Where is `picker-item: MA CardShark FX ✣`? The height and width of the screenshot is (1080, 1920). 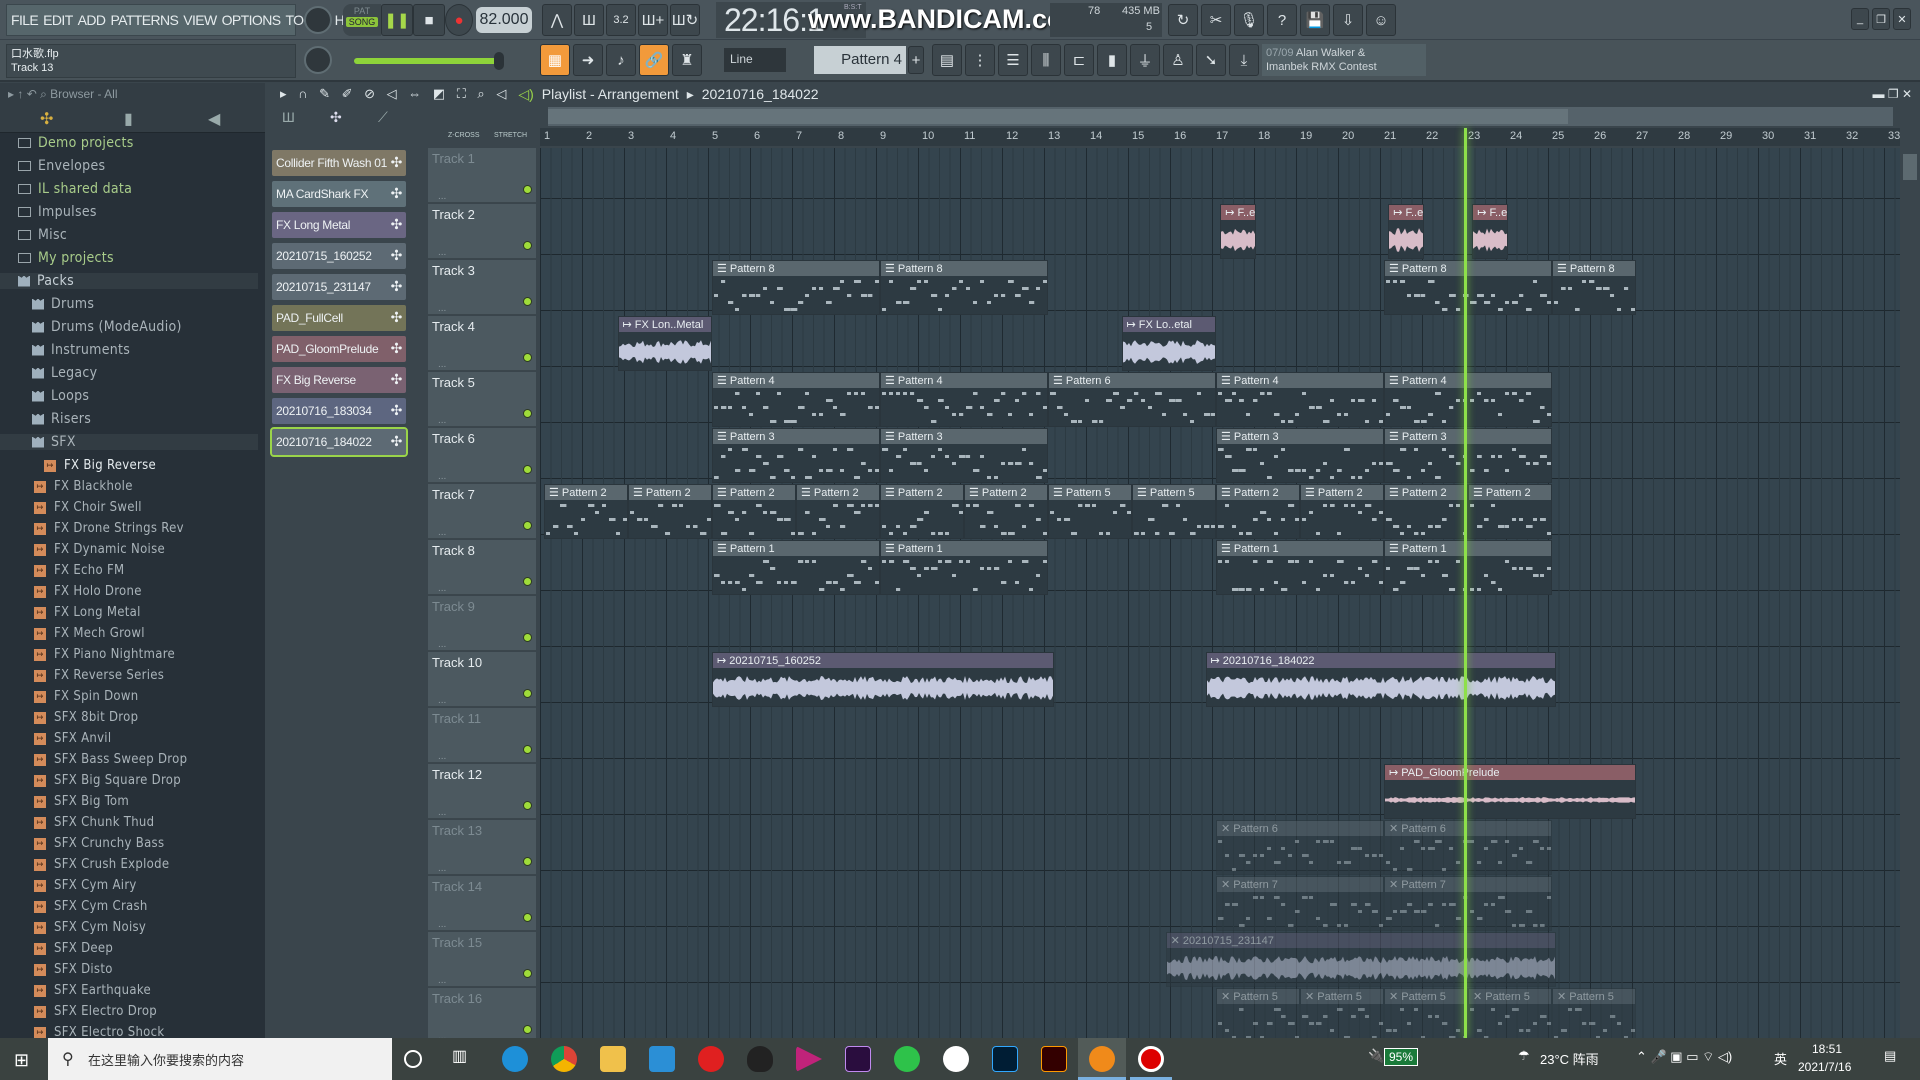 picker-item: MA CardShark FX ✣ is located at coordinates (339, 194).